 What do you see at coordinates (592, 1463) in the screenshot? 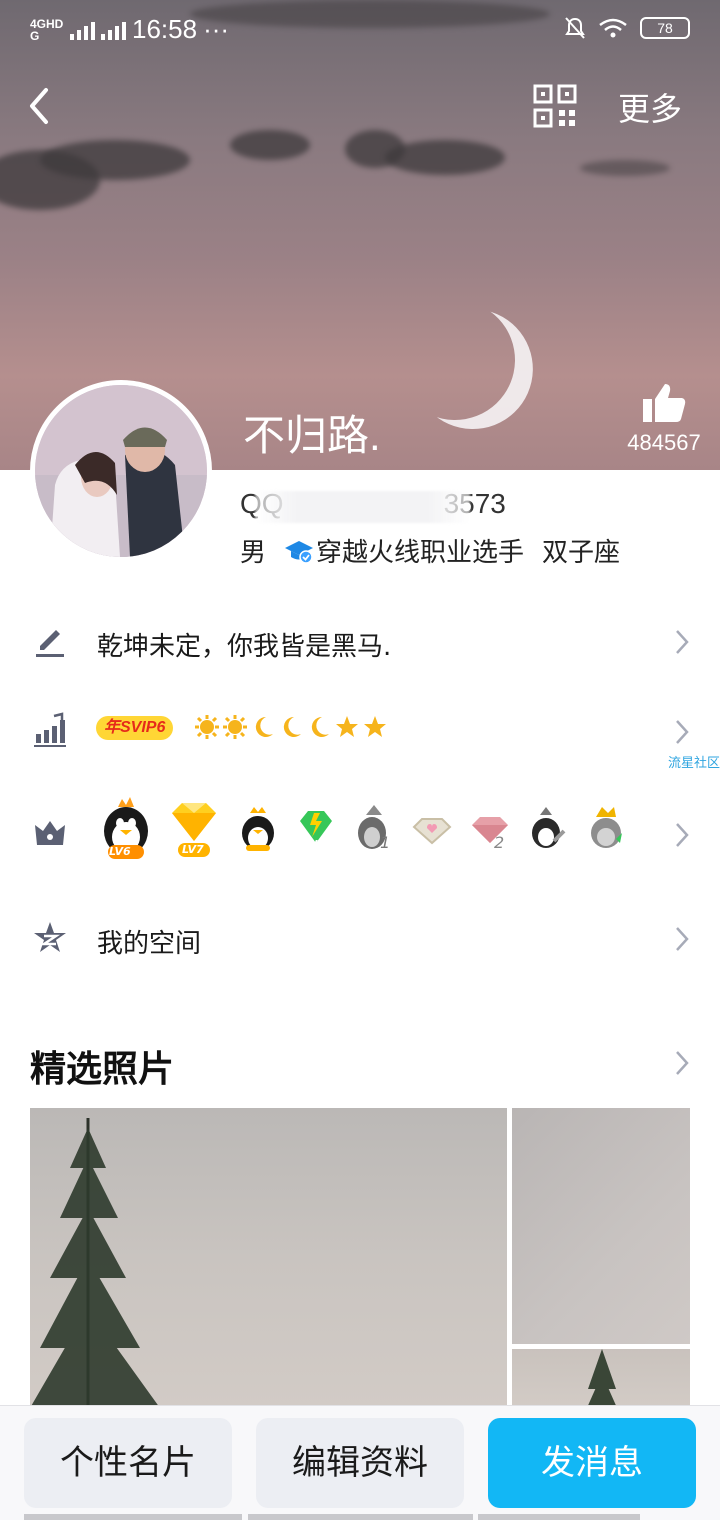
I see `send-message-button: 发消息` at bounding box center [592, 1463].